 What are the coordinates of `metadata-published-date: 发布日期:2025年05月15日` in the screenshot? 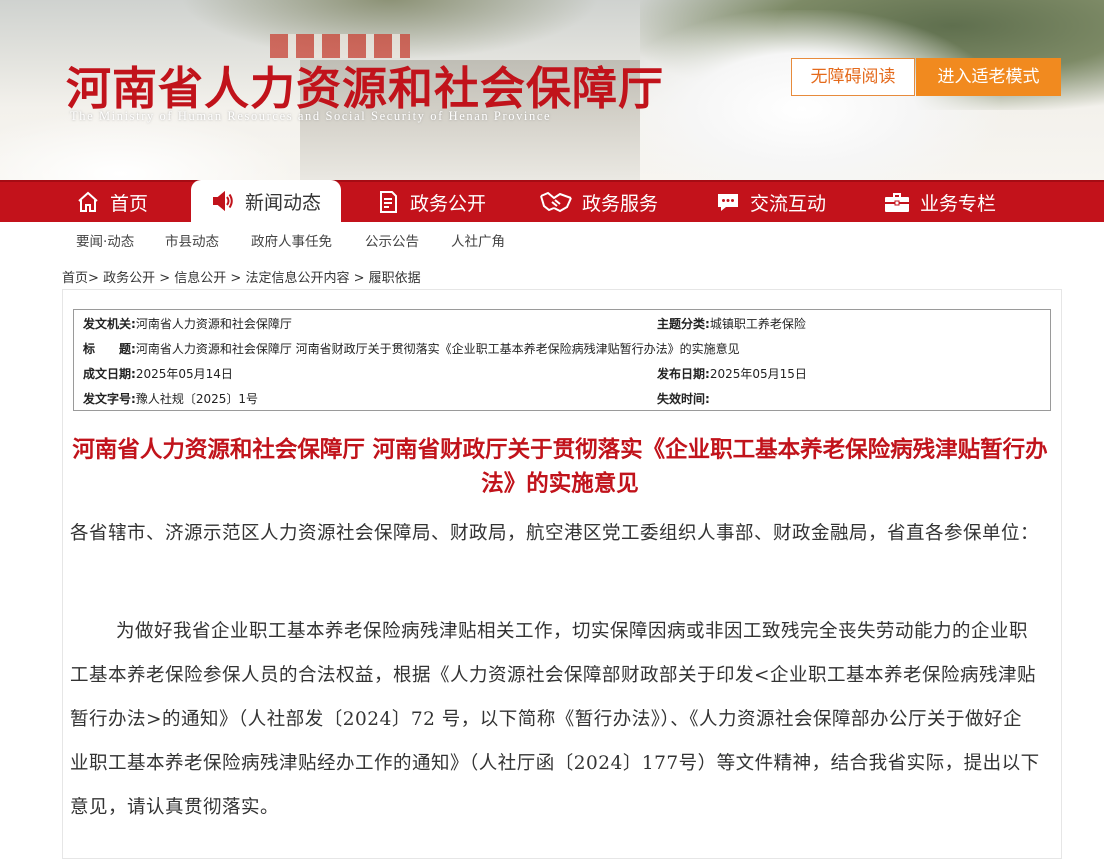 It's located at (732, 373).